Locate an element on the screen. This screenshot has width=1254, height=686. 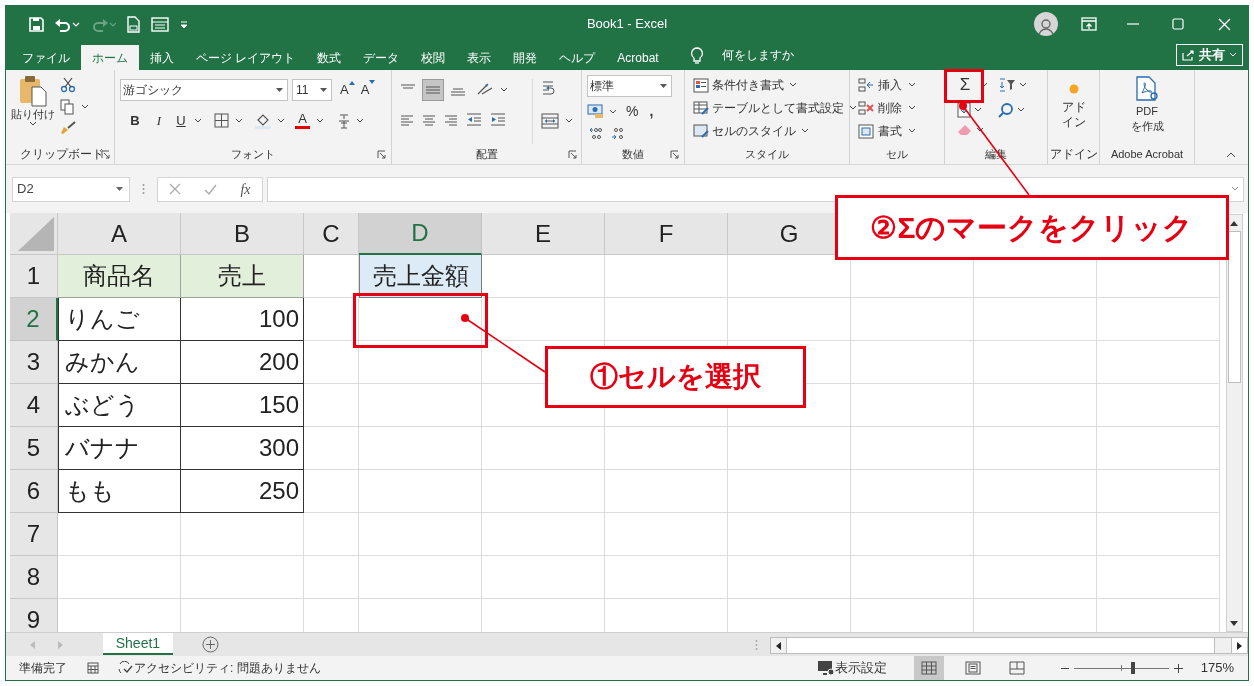
zoom-slider is located at coordinates (1121, 668).